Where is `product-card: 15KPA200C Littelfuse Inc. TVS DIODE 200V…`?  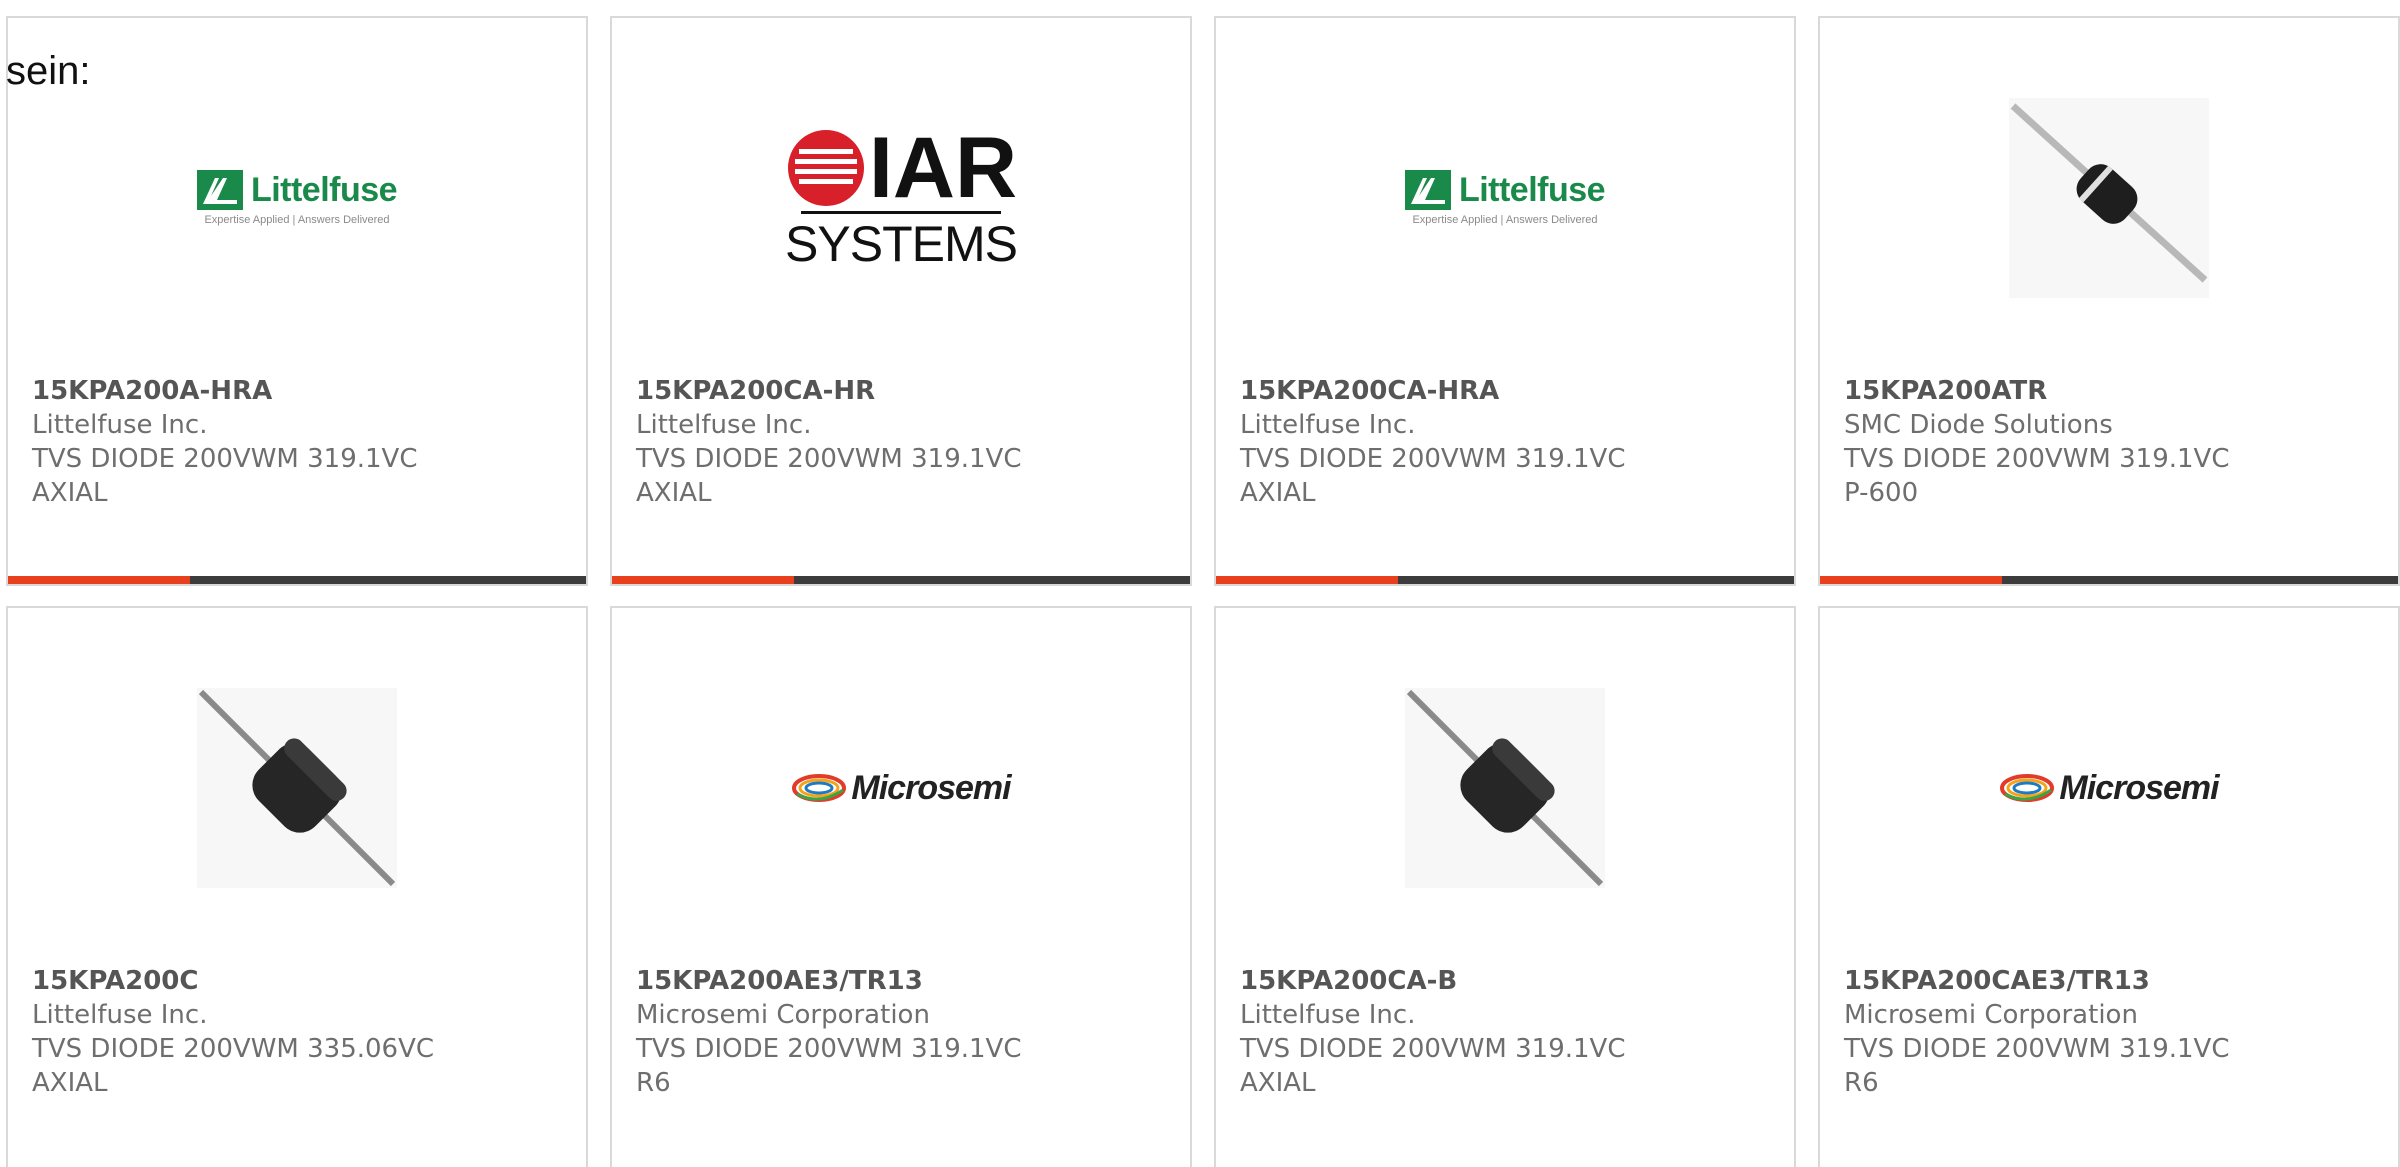
product-card: 15KPA200C Littelfuse Inc. TVS DIODE 200V… is located at coordinates (297, 886).